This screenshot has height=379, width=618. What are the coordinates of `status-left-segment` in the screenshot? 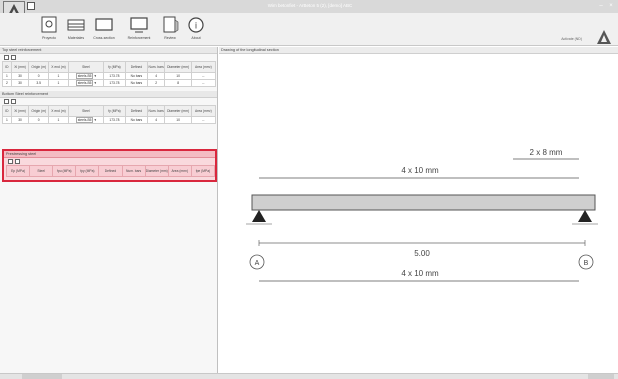 It's located at (42, 376).